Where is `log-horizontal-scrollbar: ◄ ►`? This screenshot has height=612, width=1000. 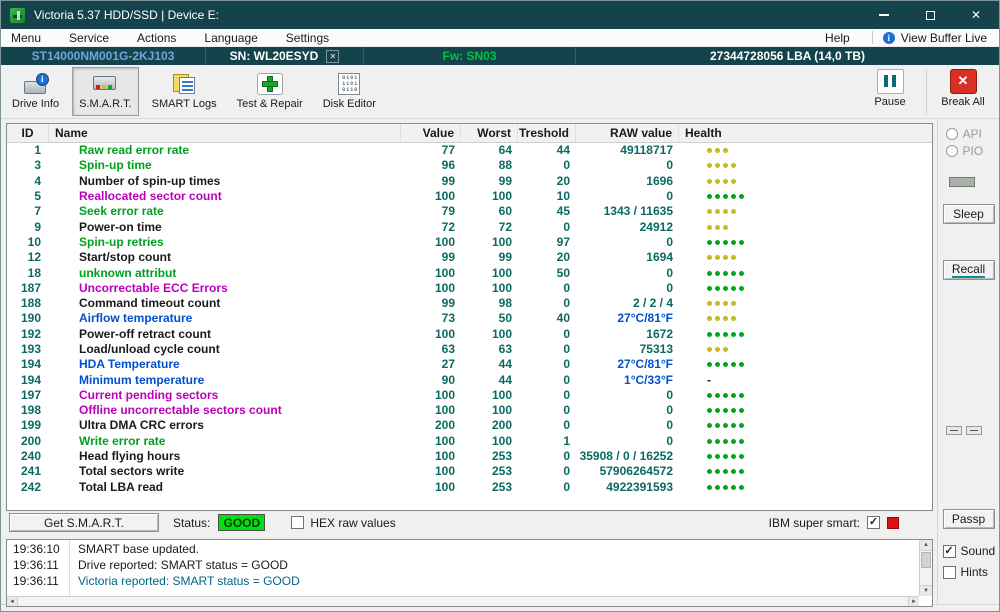 log-horizontal-scrollbar: ◄ ► is located at coordinates (463, 601).